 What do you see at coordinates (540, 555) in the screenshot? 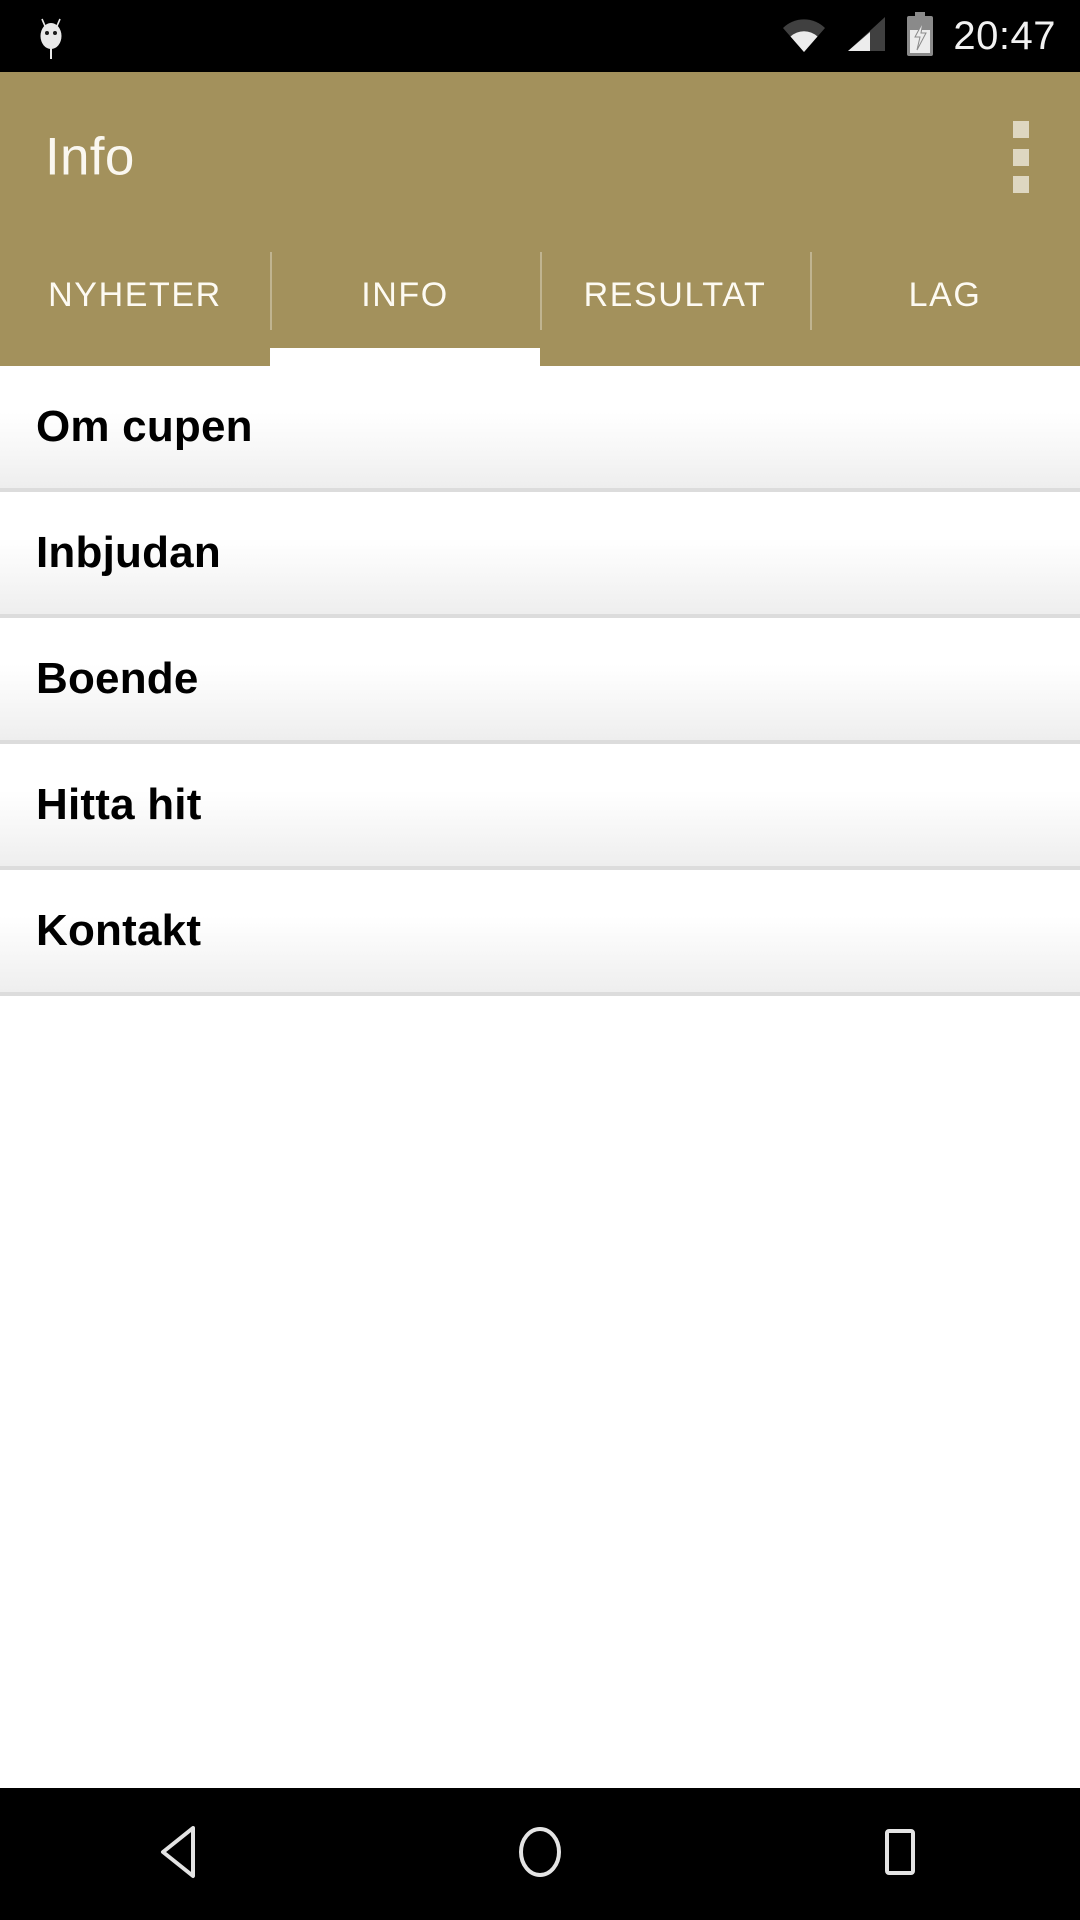
I see `list-item: Inbjudan` at bounding box center [540, 555].